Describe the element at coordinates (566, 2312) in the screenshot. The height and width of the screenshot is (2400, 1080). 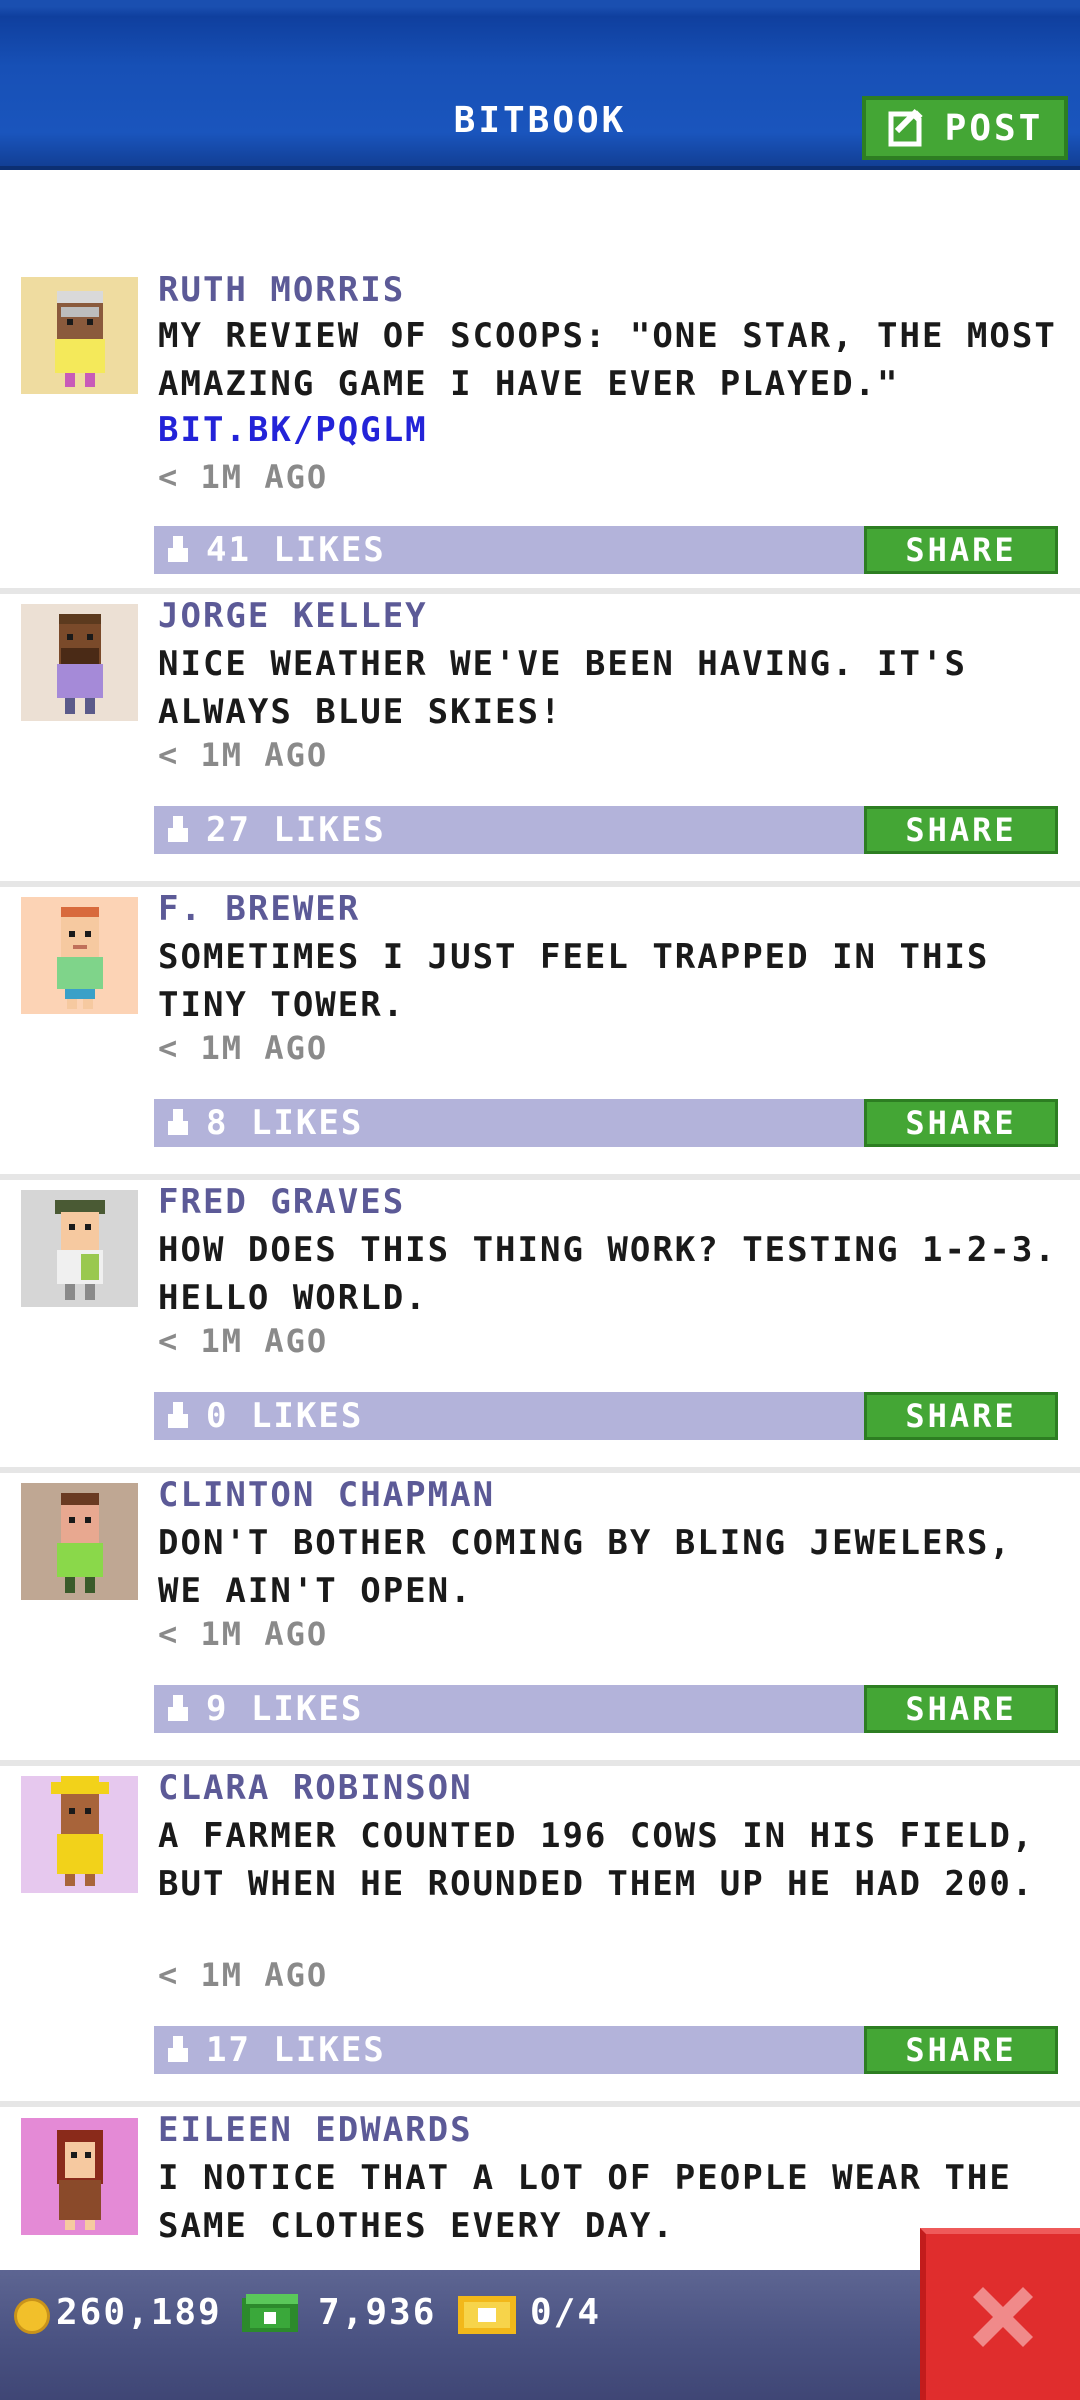
I see `tickets-count: 0/4` at that location.